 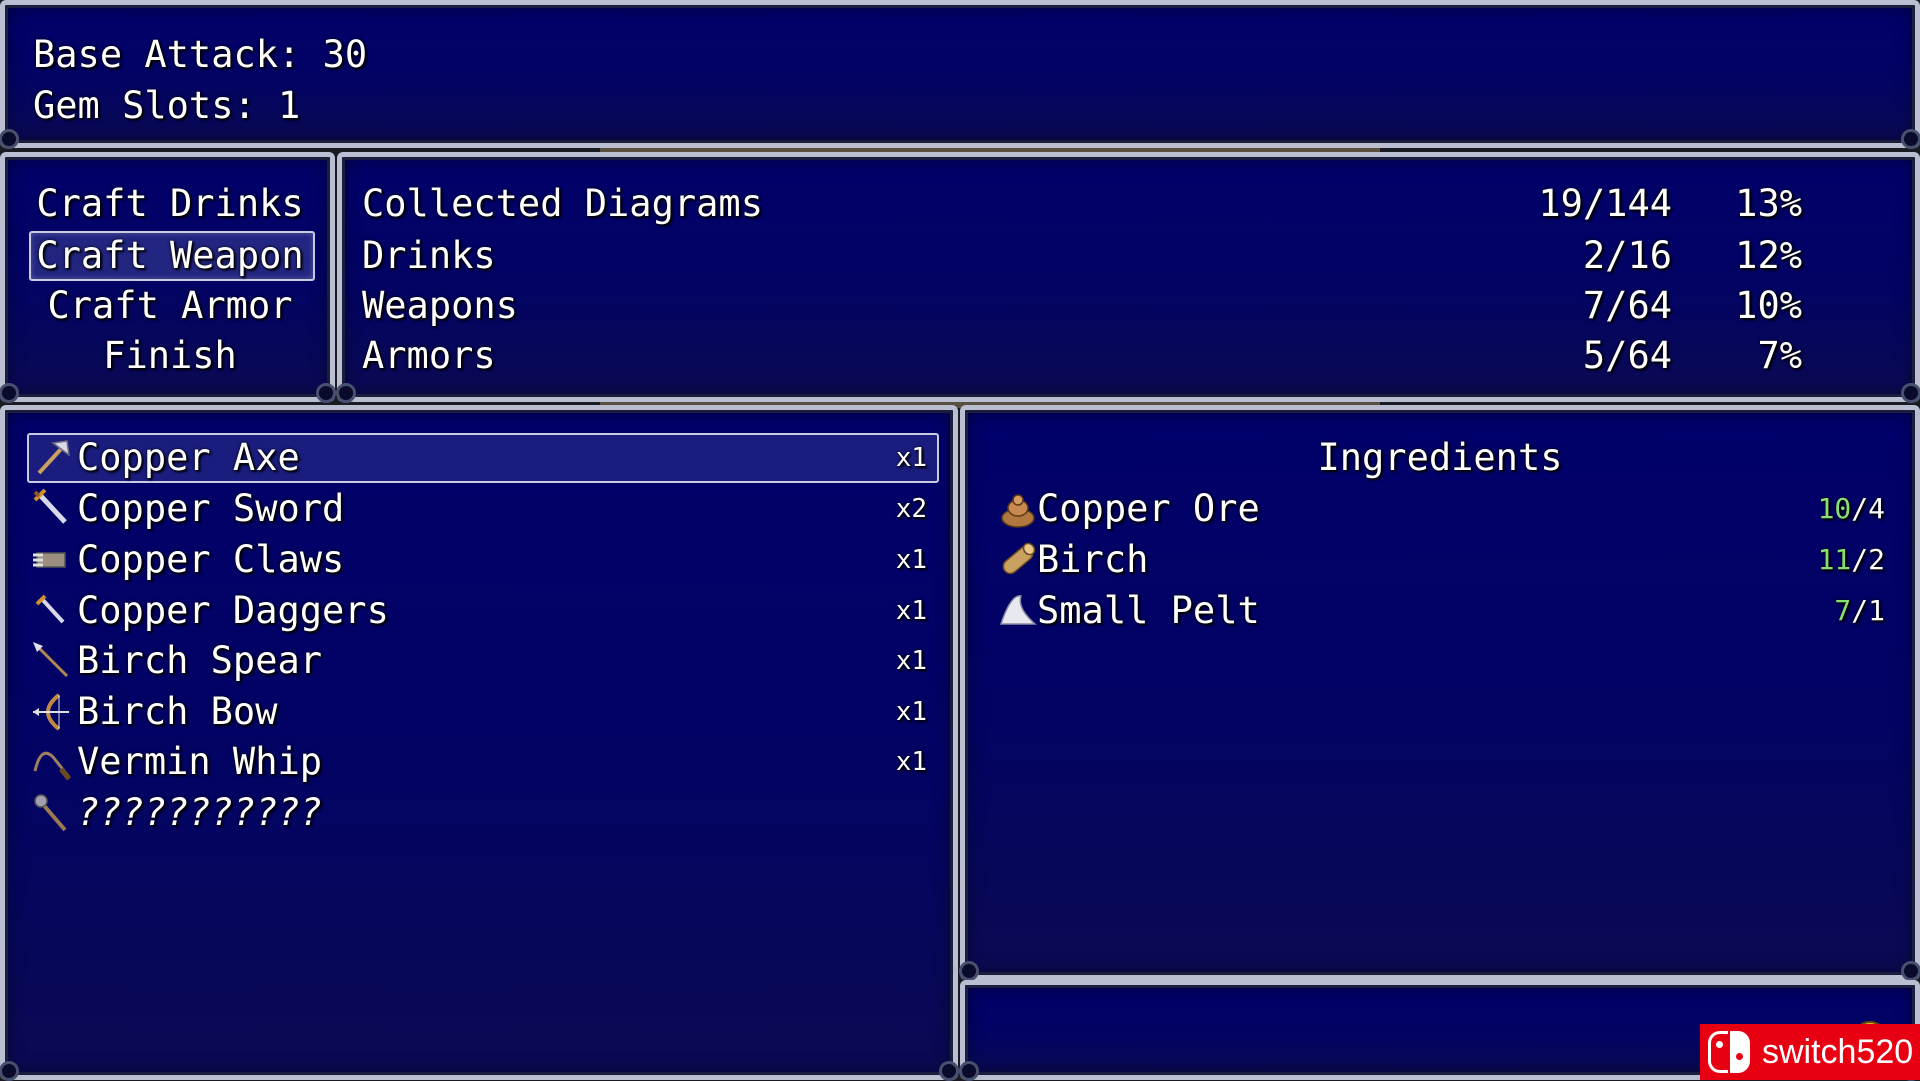 I want to click on ingredient-count: 11/2, so click(x=1785, y=560).